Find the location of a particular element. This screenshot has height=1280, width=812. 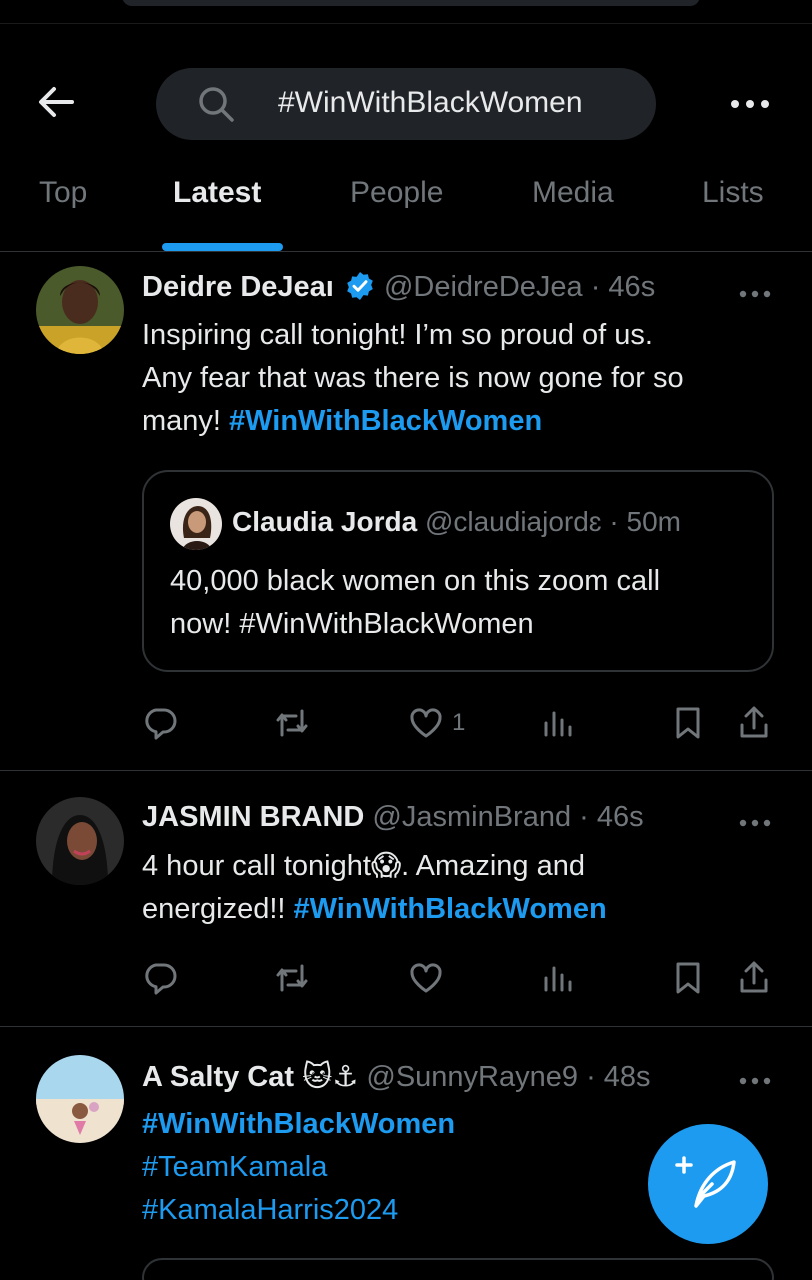

display-name: A Salty Cat is located at coordinates (218, 1077).